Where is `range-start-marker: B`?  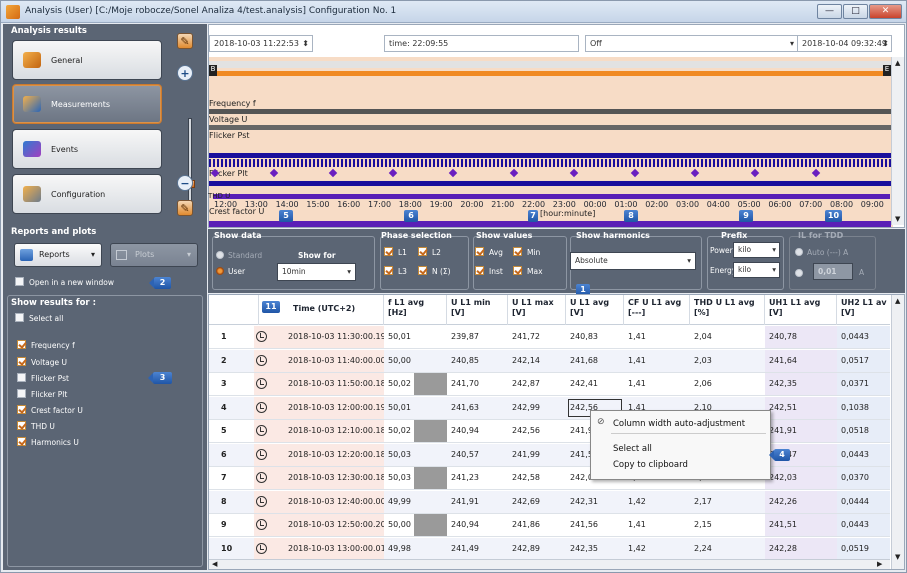 range-start-marker: B is located at coordinates (213, 70).